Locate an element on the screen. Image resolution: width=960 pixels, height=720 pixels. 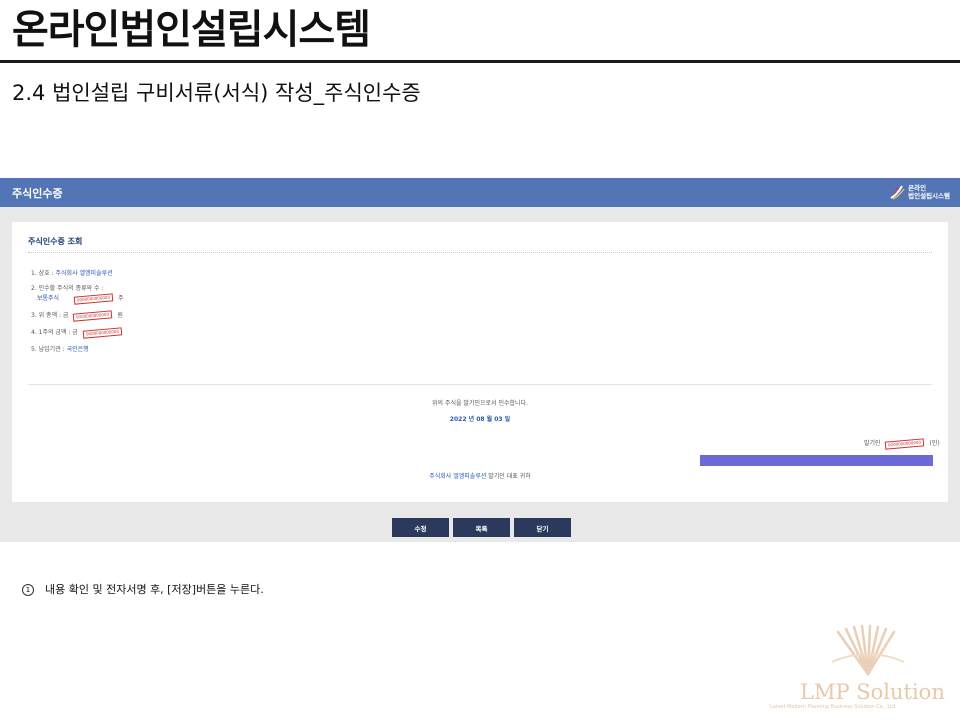
field-share-kind-value: 보통주식 0000000000000 주 is located at coordinates (80, 298).